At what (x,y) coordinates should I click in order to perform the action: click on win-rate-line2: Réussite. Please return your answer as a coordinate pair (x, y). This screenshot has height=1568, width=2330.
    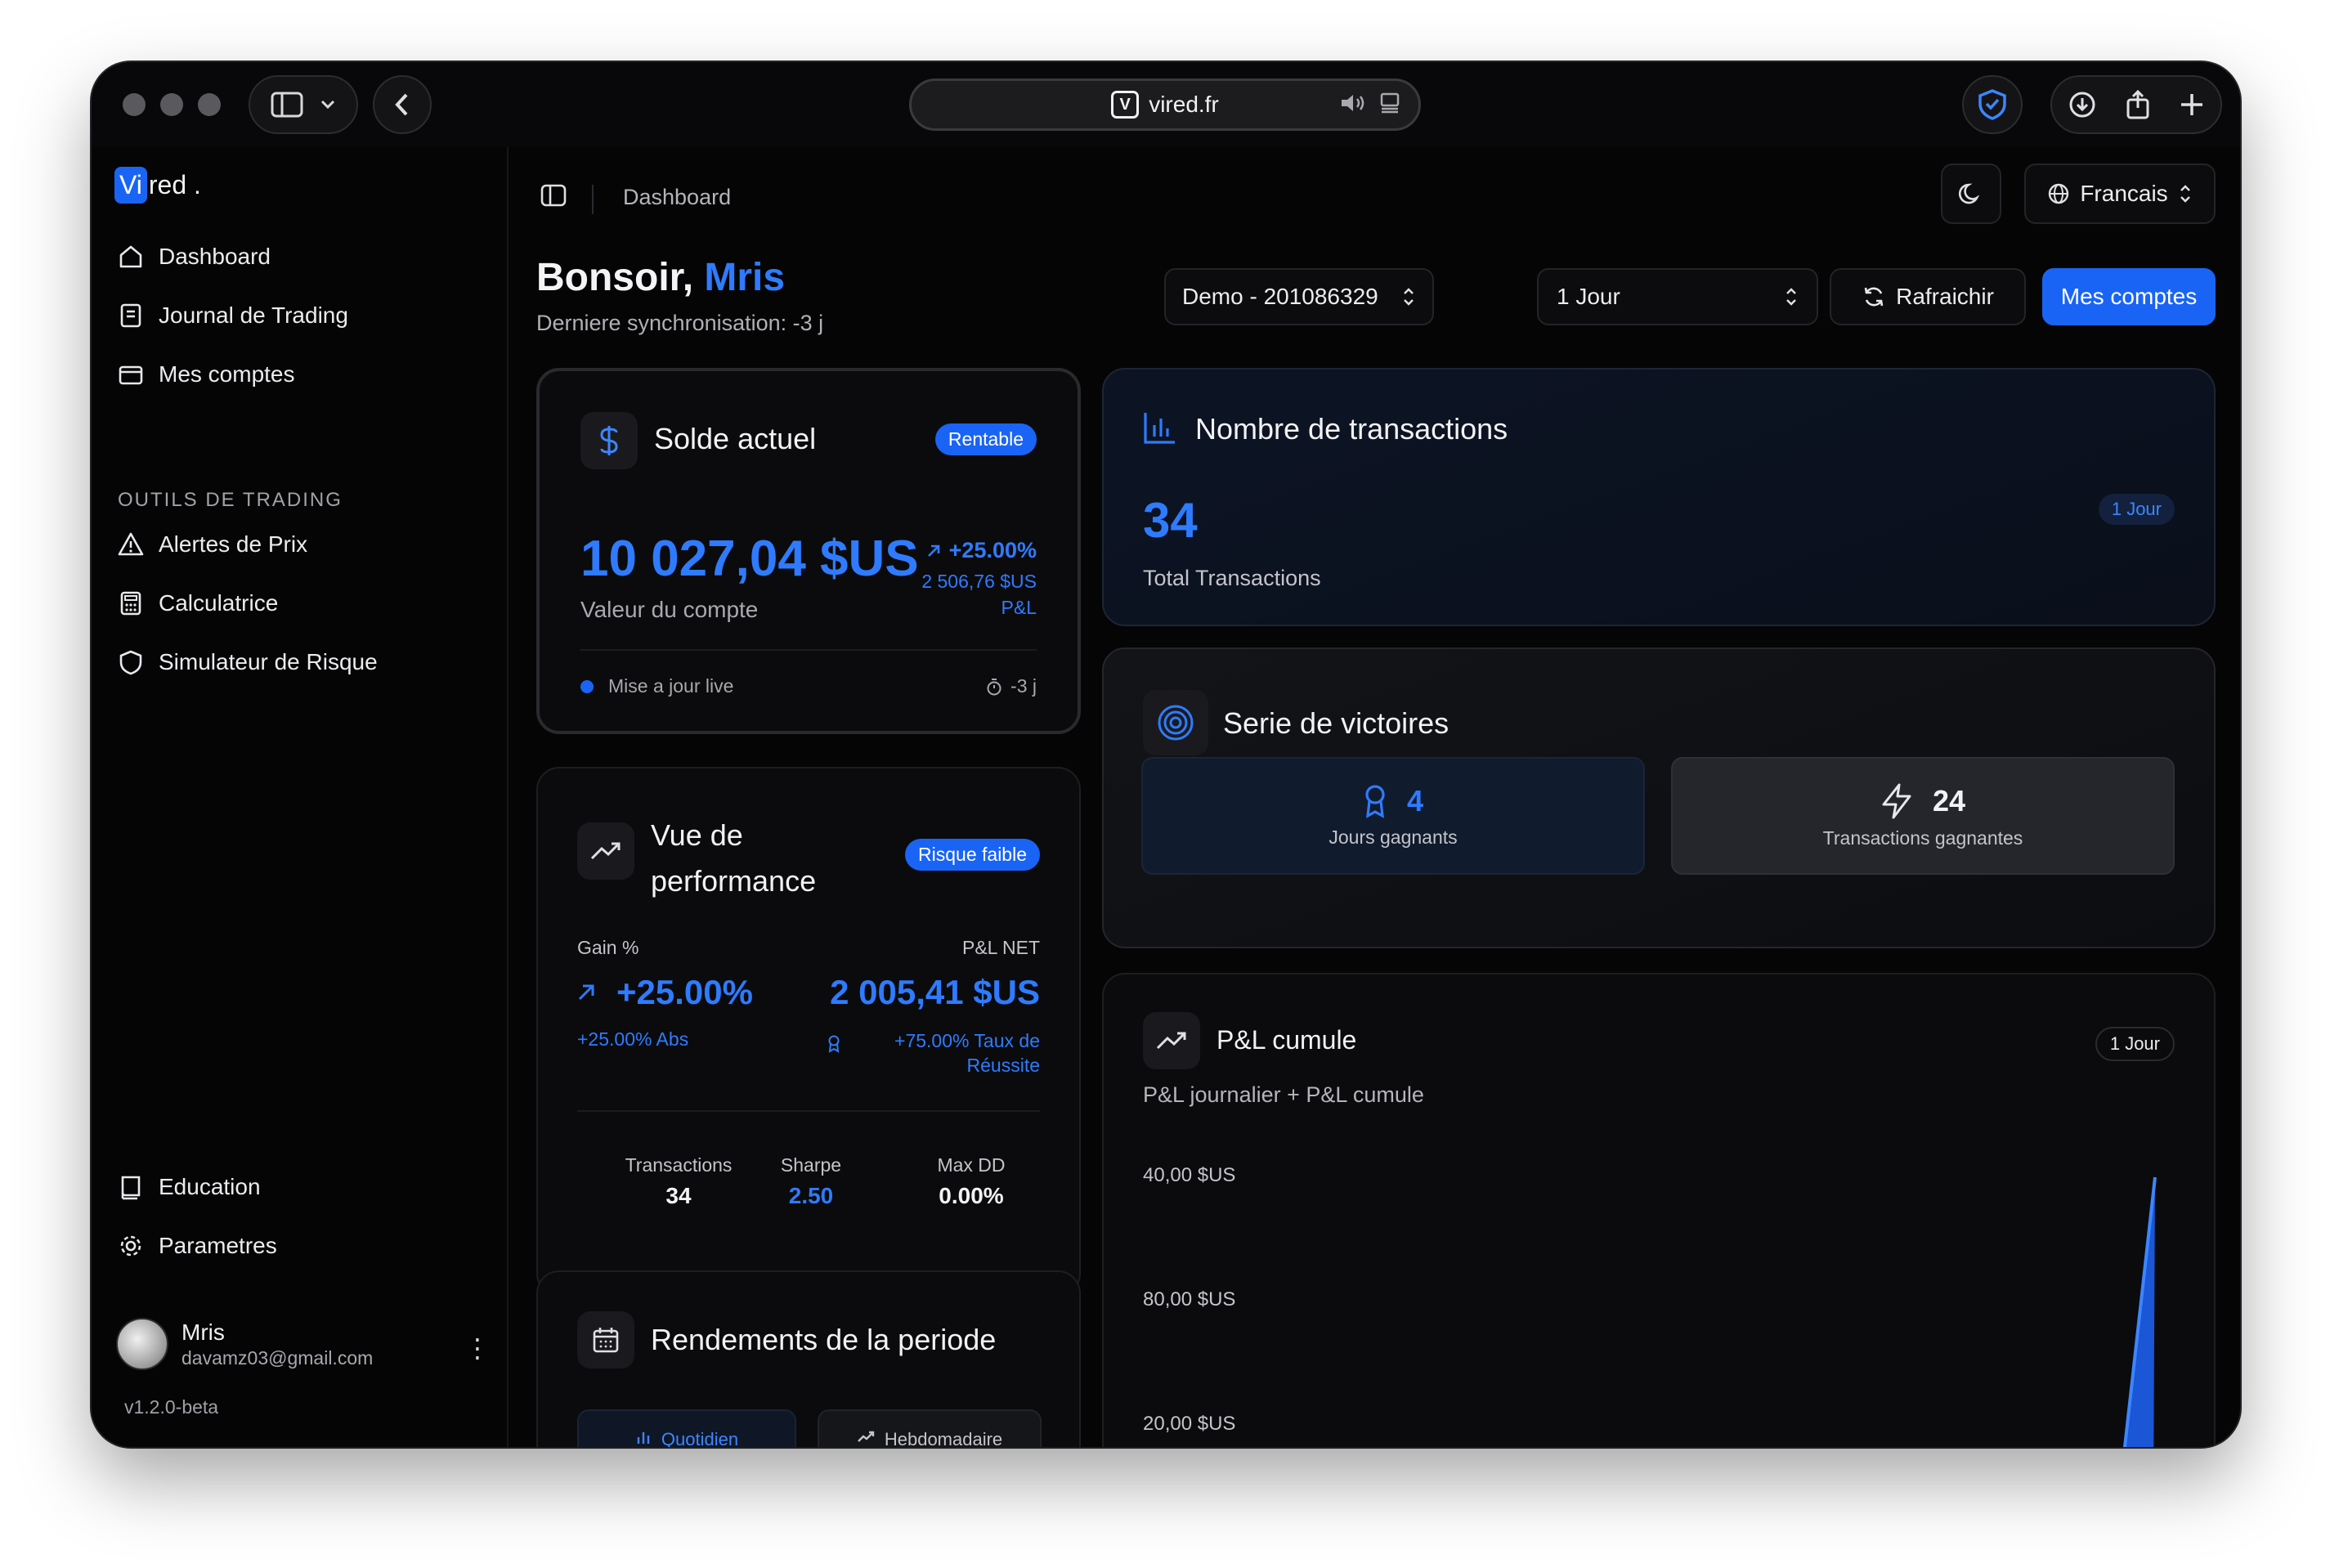
    Looking at the image, I should click on (1003, 1065).